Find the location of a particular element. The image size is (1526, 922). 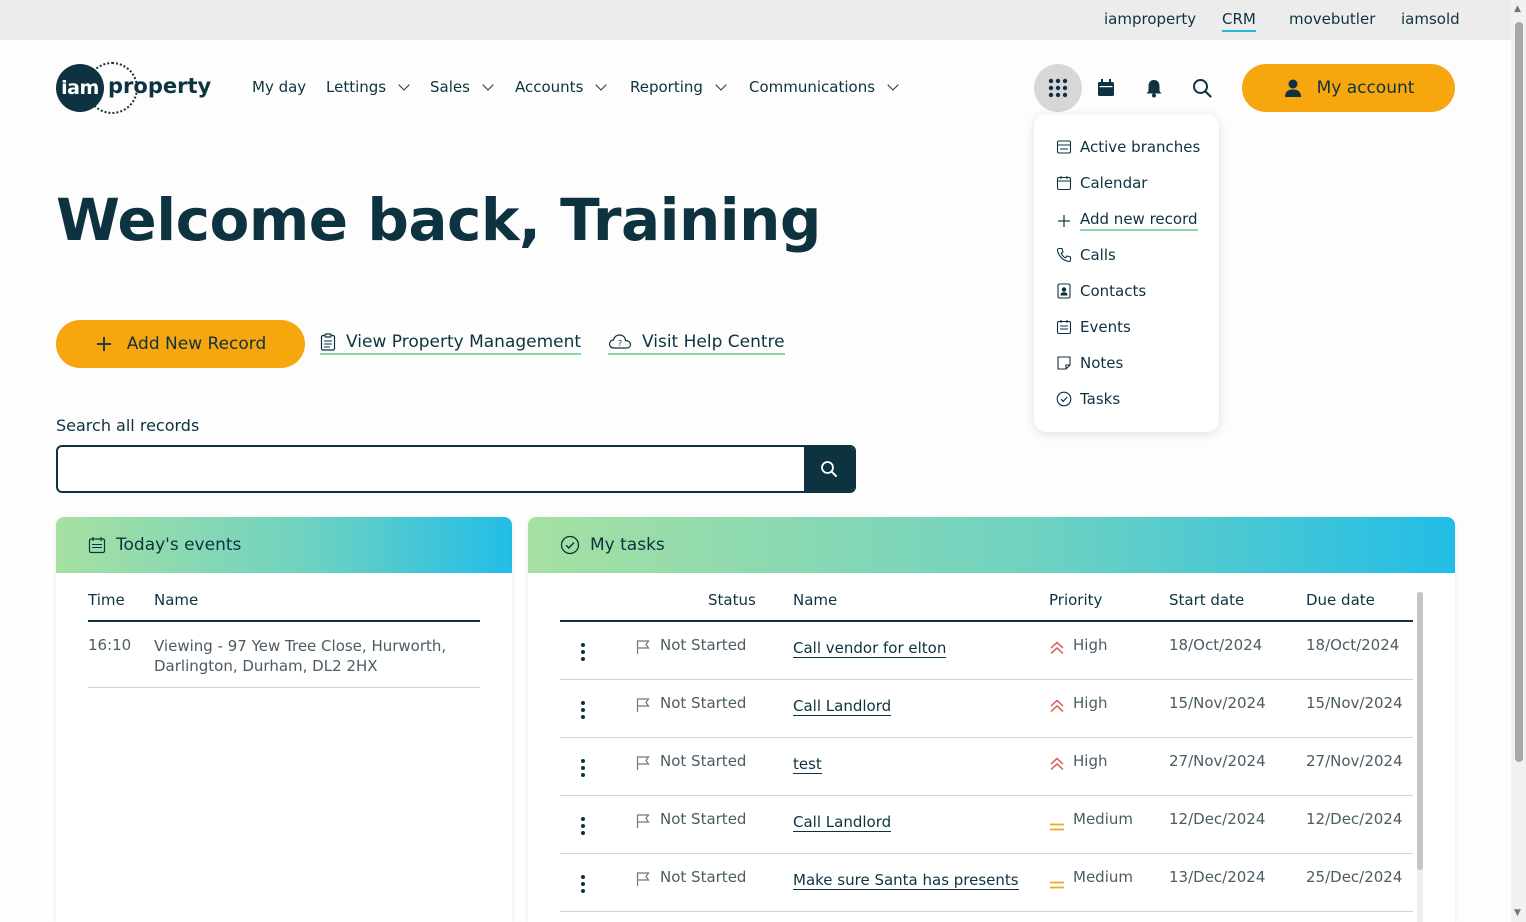

page-scrollbar-thumb is located at coordinates (1519, 392).